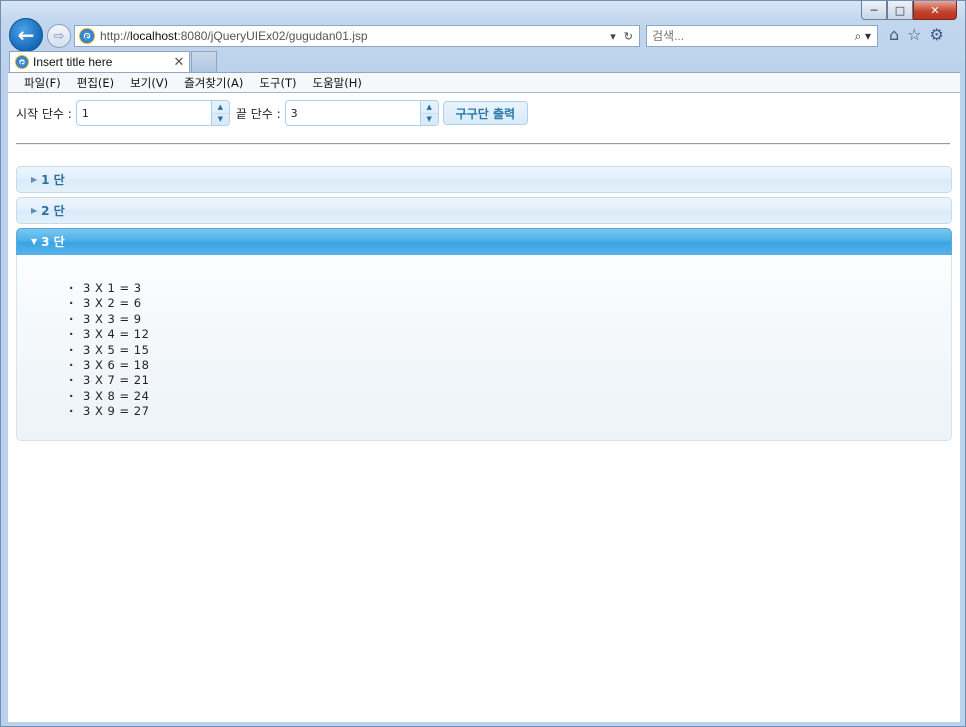 The width and height of the screenshot is (966, 727). I want to click on url-prefix: http://, so click(115, 36).